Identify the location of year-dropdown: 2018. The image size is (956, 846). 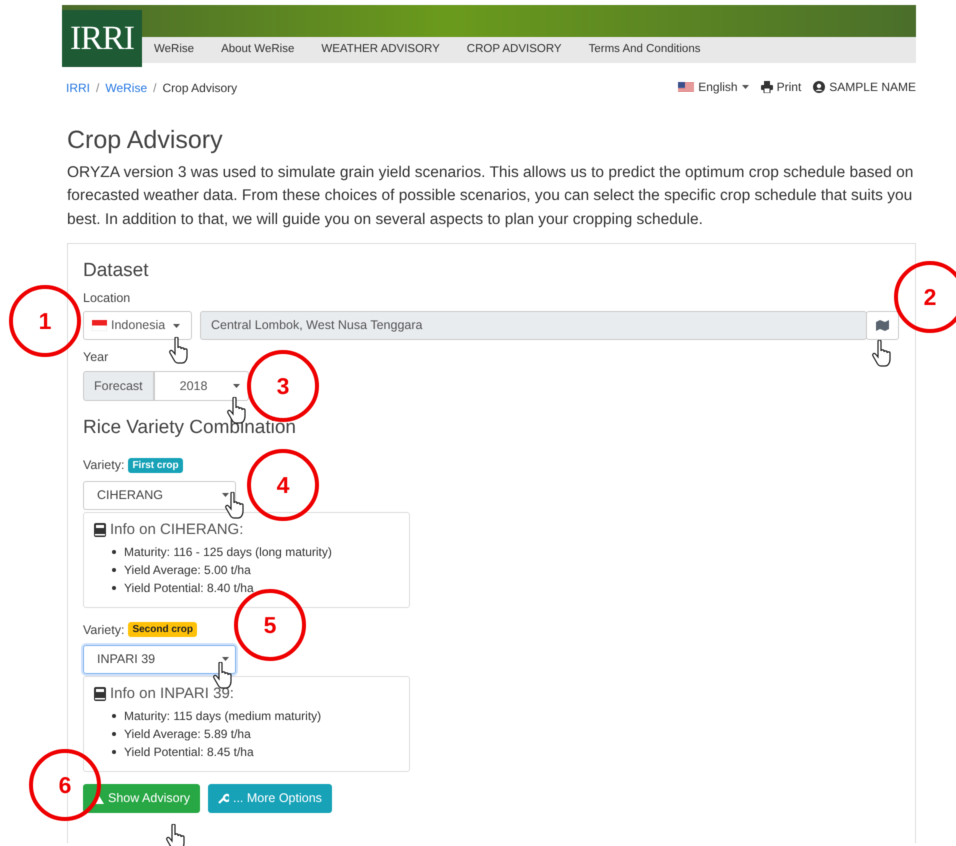
(201, 386).